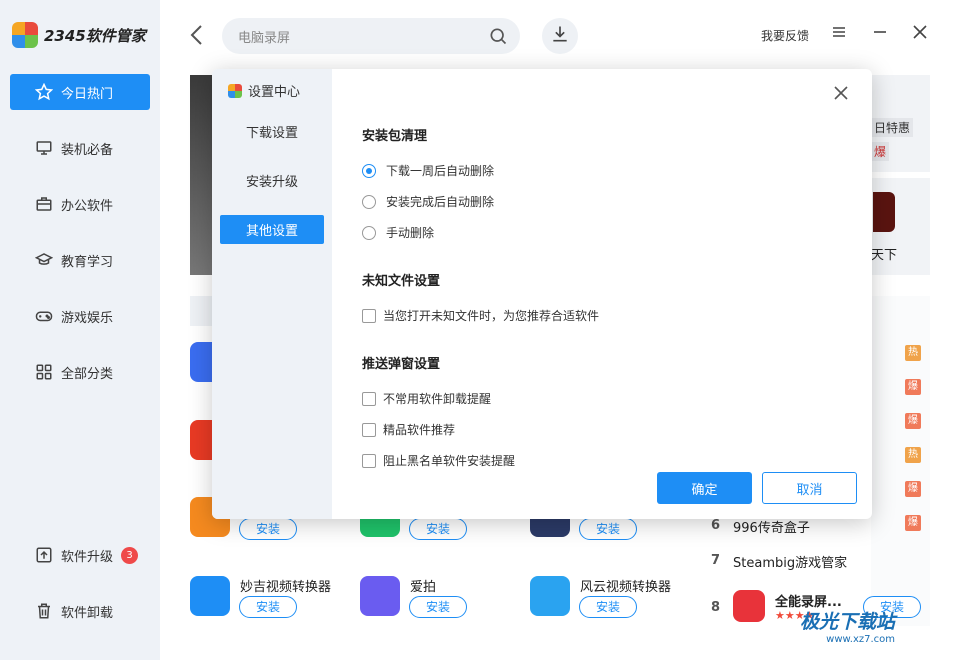 This screenshot has width=960, height=660. I want to click on menu-icon, so click(839, 33).